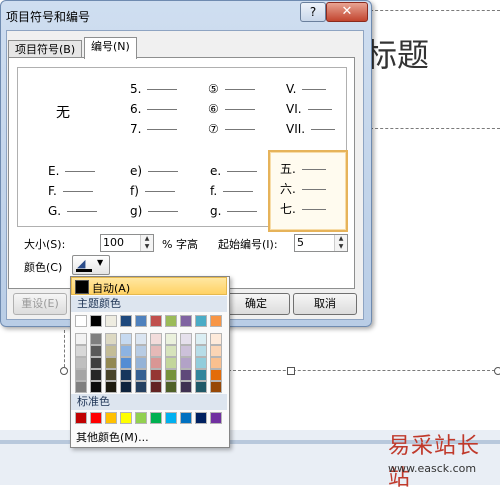 This screenshot has width=500, height=492. What do you see at coordinates (308, 191) in the screenshot?
I see `numbering-option-chinese-selected: 五. 六. 七.` at bounding box center [308, 191].